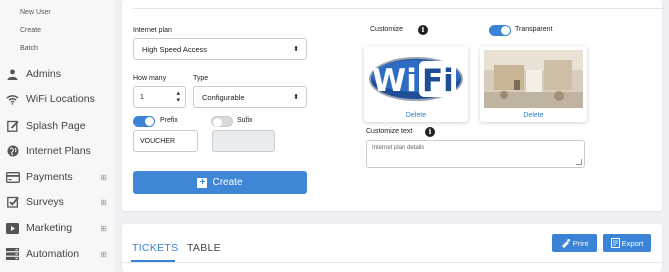 This screenshot has width=669, height=272. What do you see at coordinates (632, 243) in the screenshot?
I see `export-label: Export` at bounding box center [632, 243].